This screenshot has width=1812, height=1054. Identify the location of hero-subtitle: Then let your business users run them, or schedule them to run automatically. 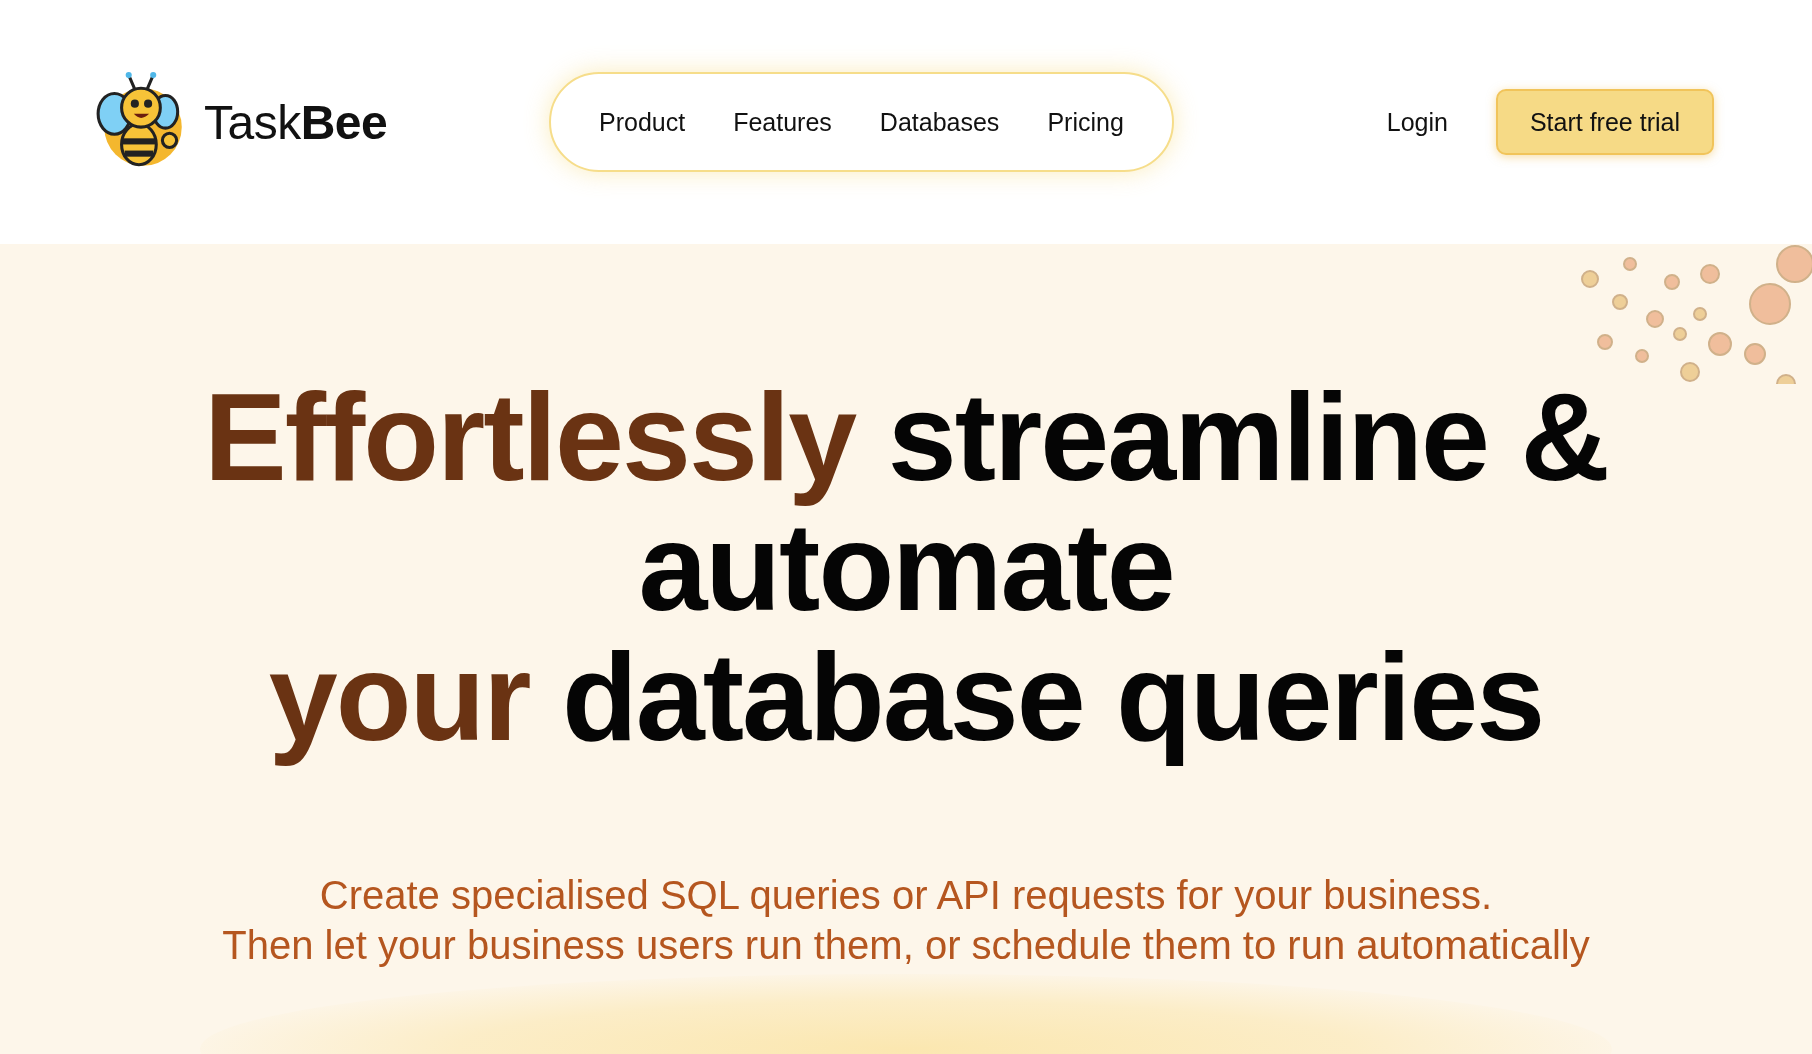
(906, 945).